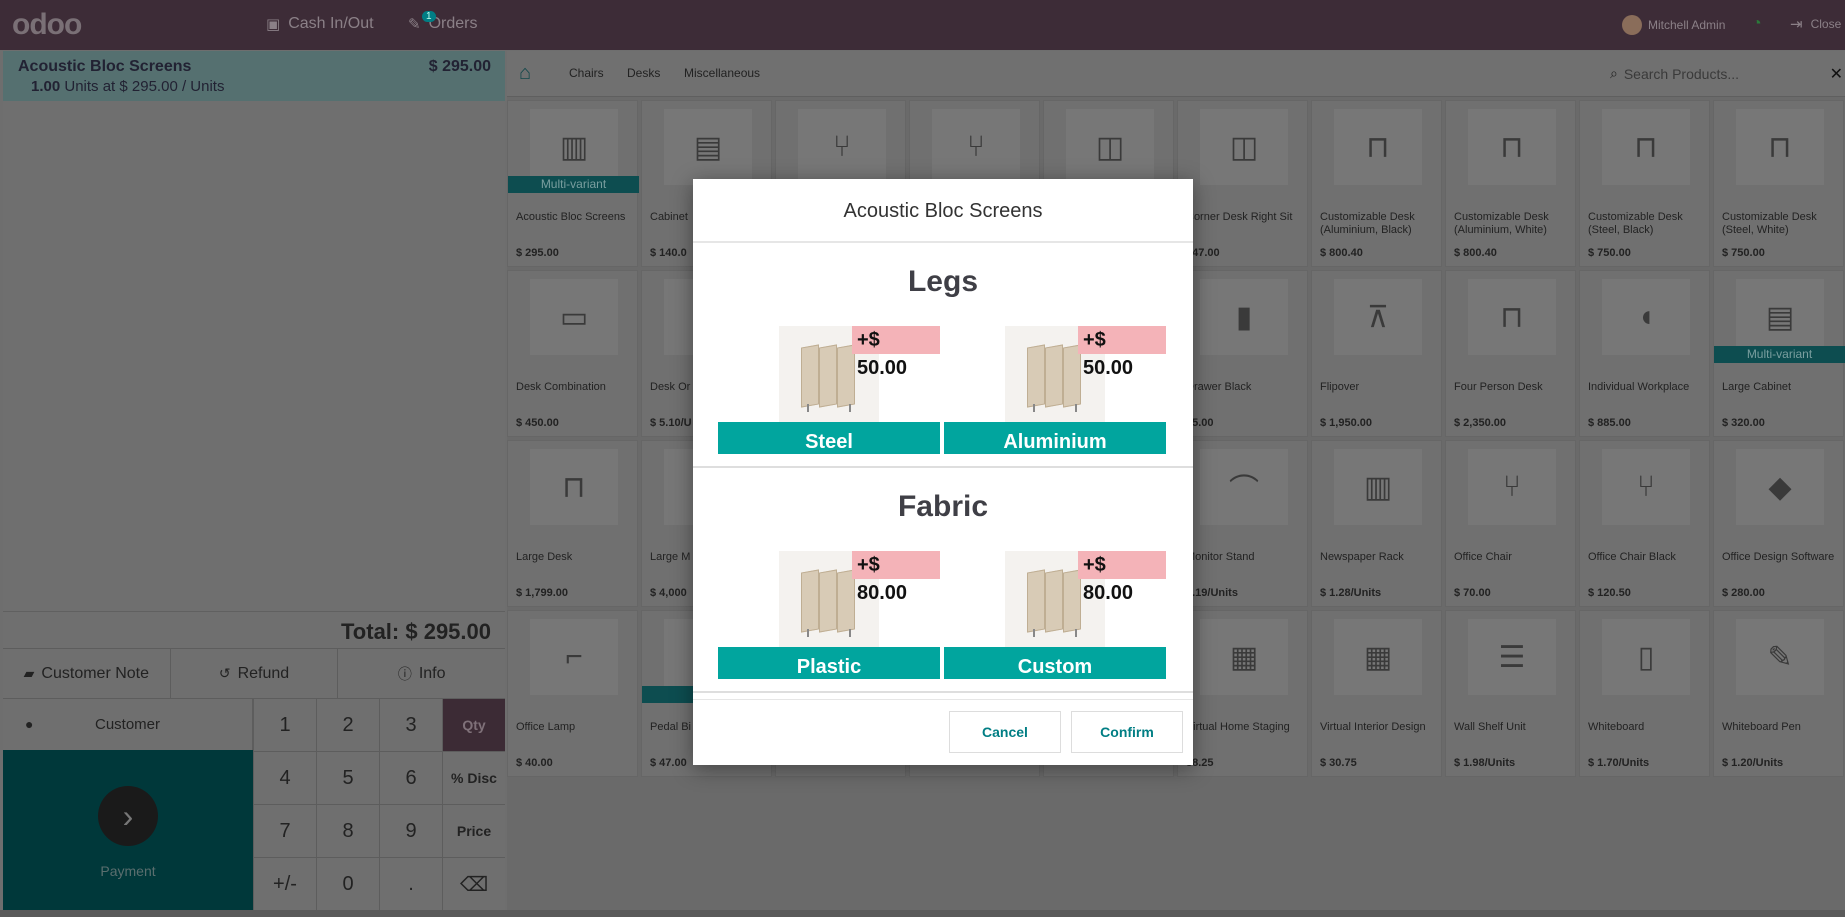 The image size is (1845, 917). What do you see at coordinates (1778, 523) in the screenshot?
I see `product-card: ◆ Office Design Software $ 280.00` at bounding box center [1778, 523].